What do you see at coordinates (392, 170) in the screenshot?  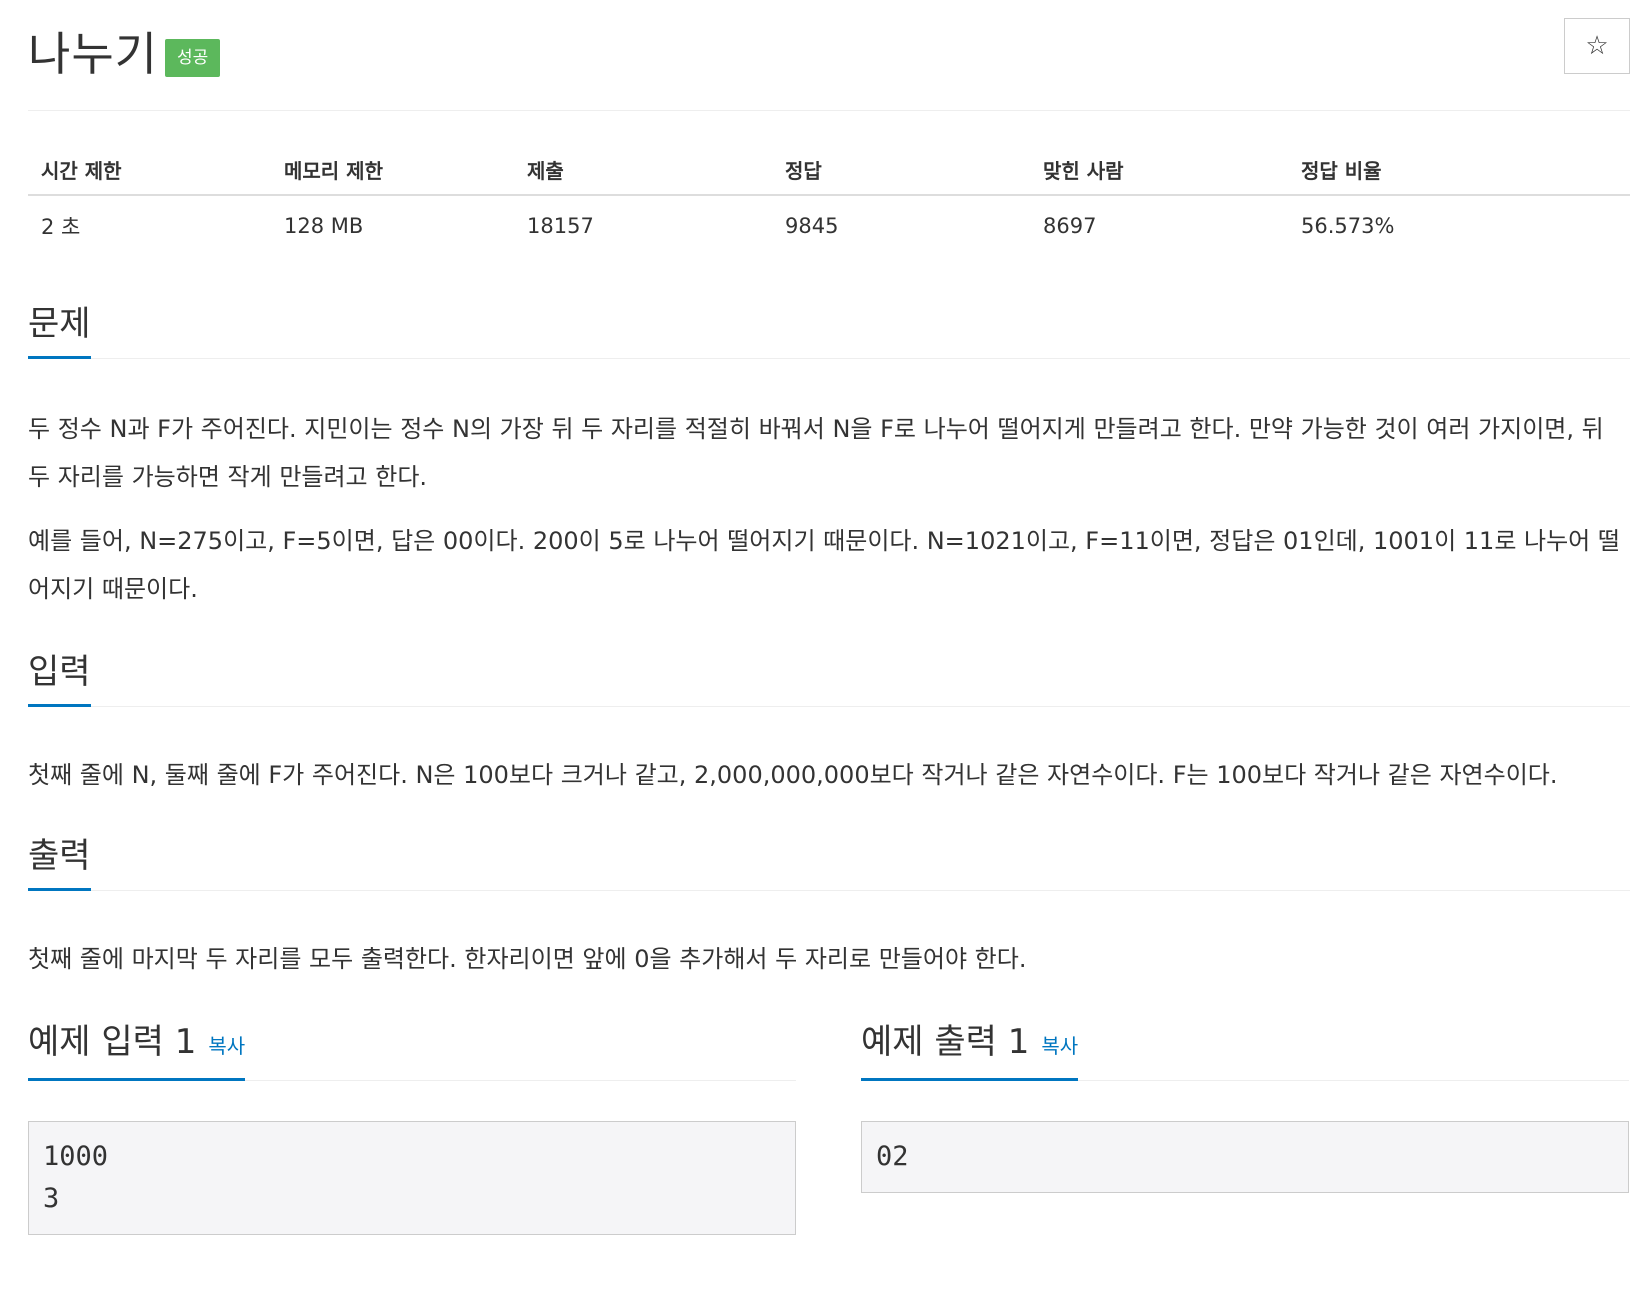 I see `info-header-memory-limit: 메모리 제한` at bounding box center [392, 170].